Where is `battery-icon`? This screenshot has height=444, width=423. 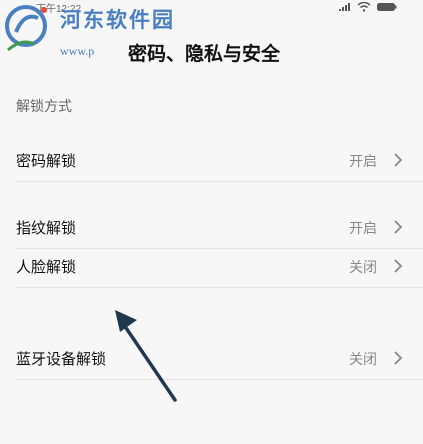
battery-icon is located at coordinates (387, 7).